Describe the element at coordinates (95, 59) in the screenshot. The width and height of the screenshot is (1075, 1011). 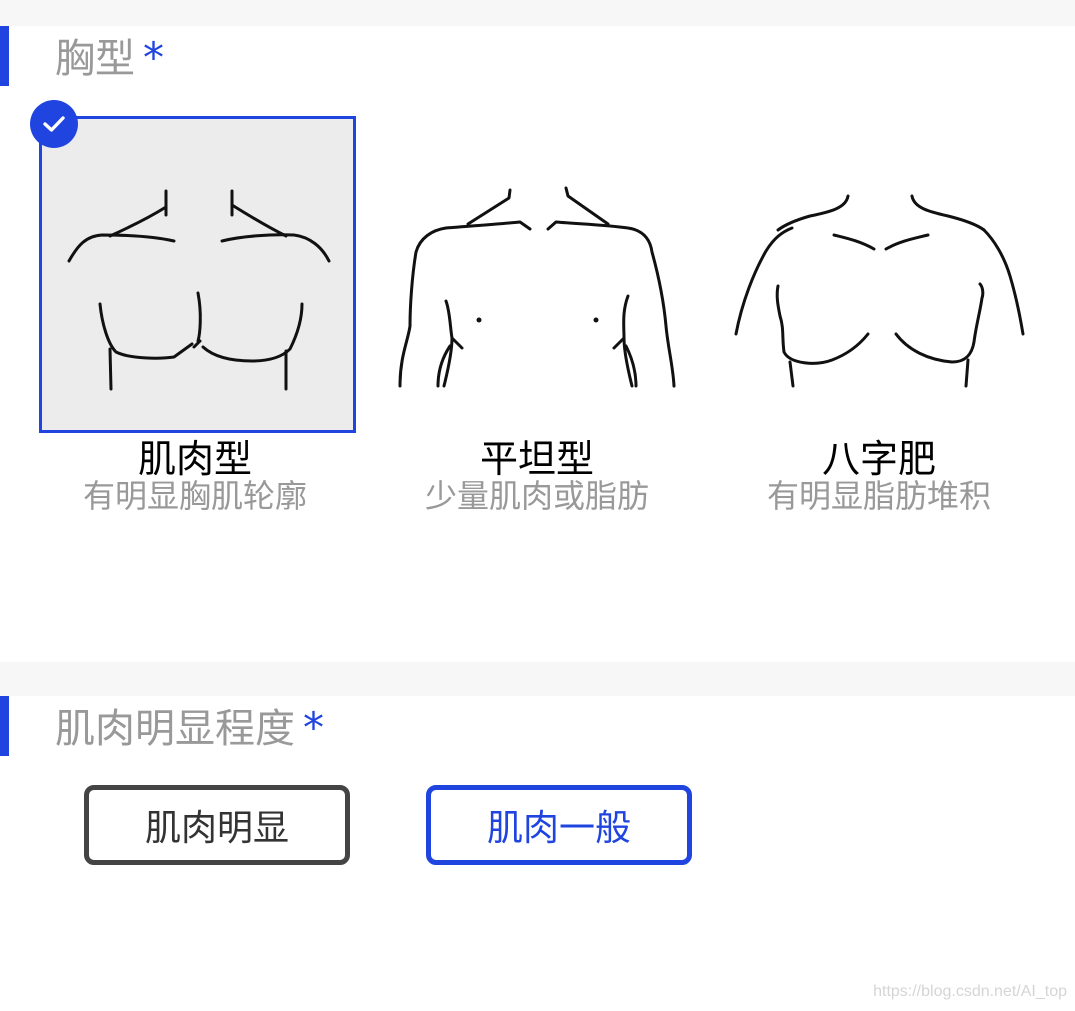
I see `chest-type-title-text: 胸型` at that location.